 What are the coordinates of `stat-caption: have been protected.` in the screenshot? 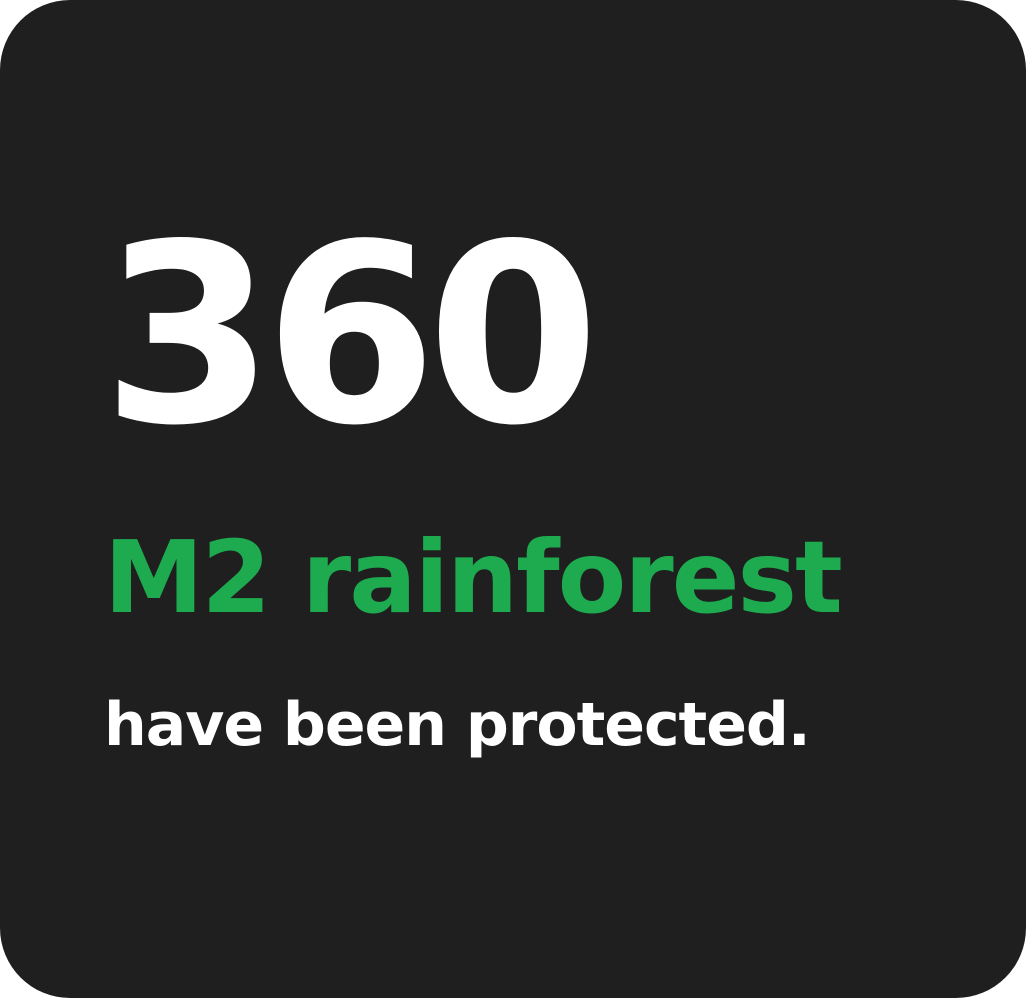 It's located at (457, 725).